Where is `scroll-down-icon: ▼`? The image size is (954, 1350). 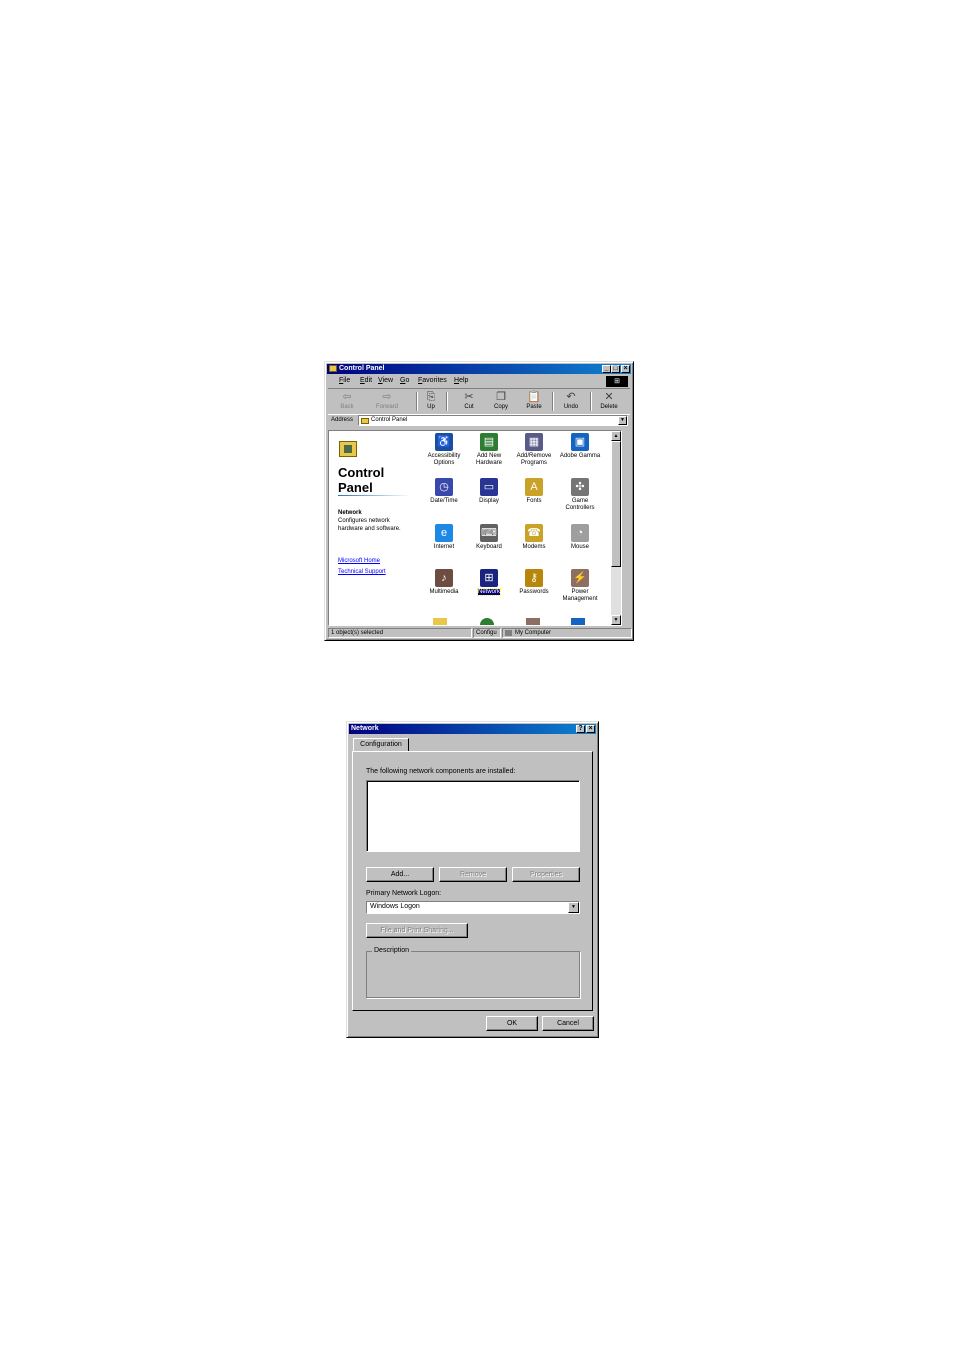
scroll-down-icon: ▼ is located at coordinates (616, 620).